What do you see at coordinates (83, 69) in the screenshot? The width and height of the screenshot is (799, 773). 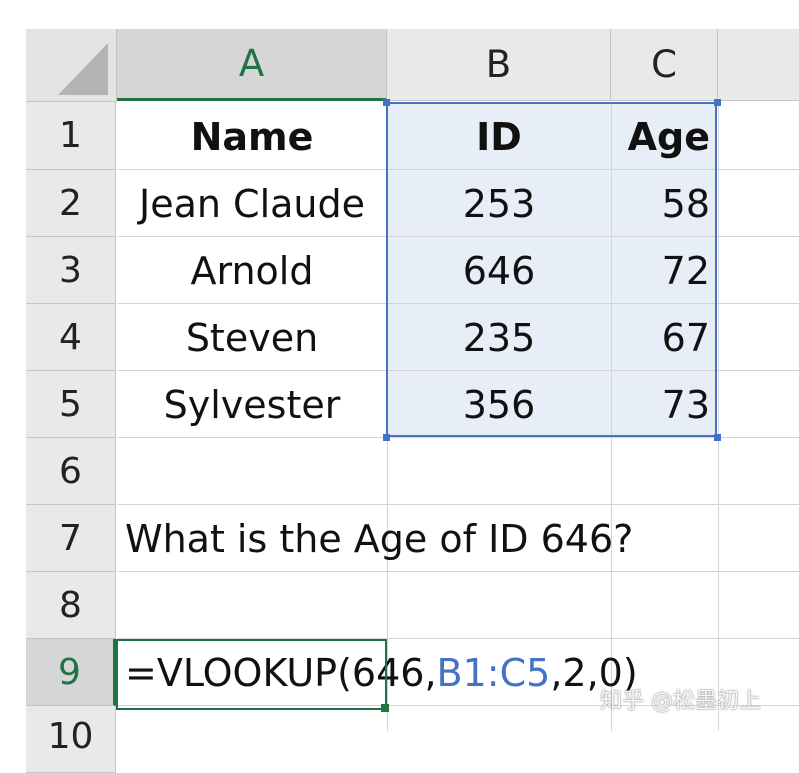 I see `select-all-triangle-icon` at bounding box center [83, 69].